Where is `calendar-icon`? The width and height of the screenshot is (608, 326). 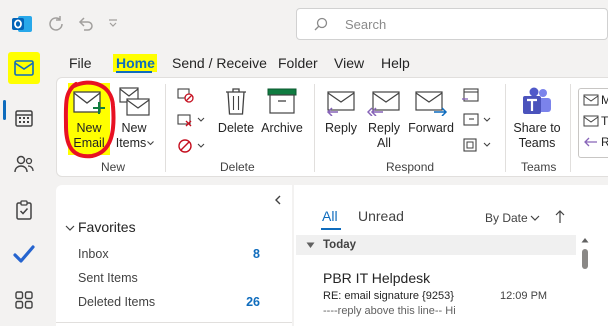
calendar-icon is located at coordinates (24, 118).